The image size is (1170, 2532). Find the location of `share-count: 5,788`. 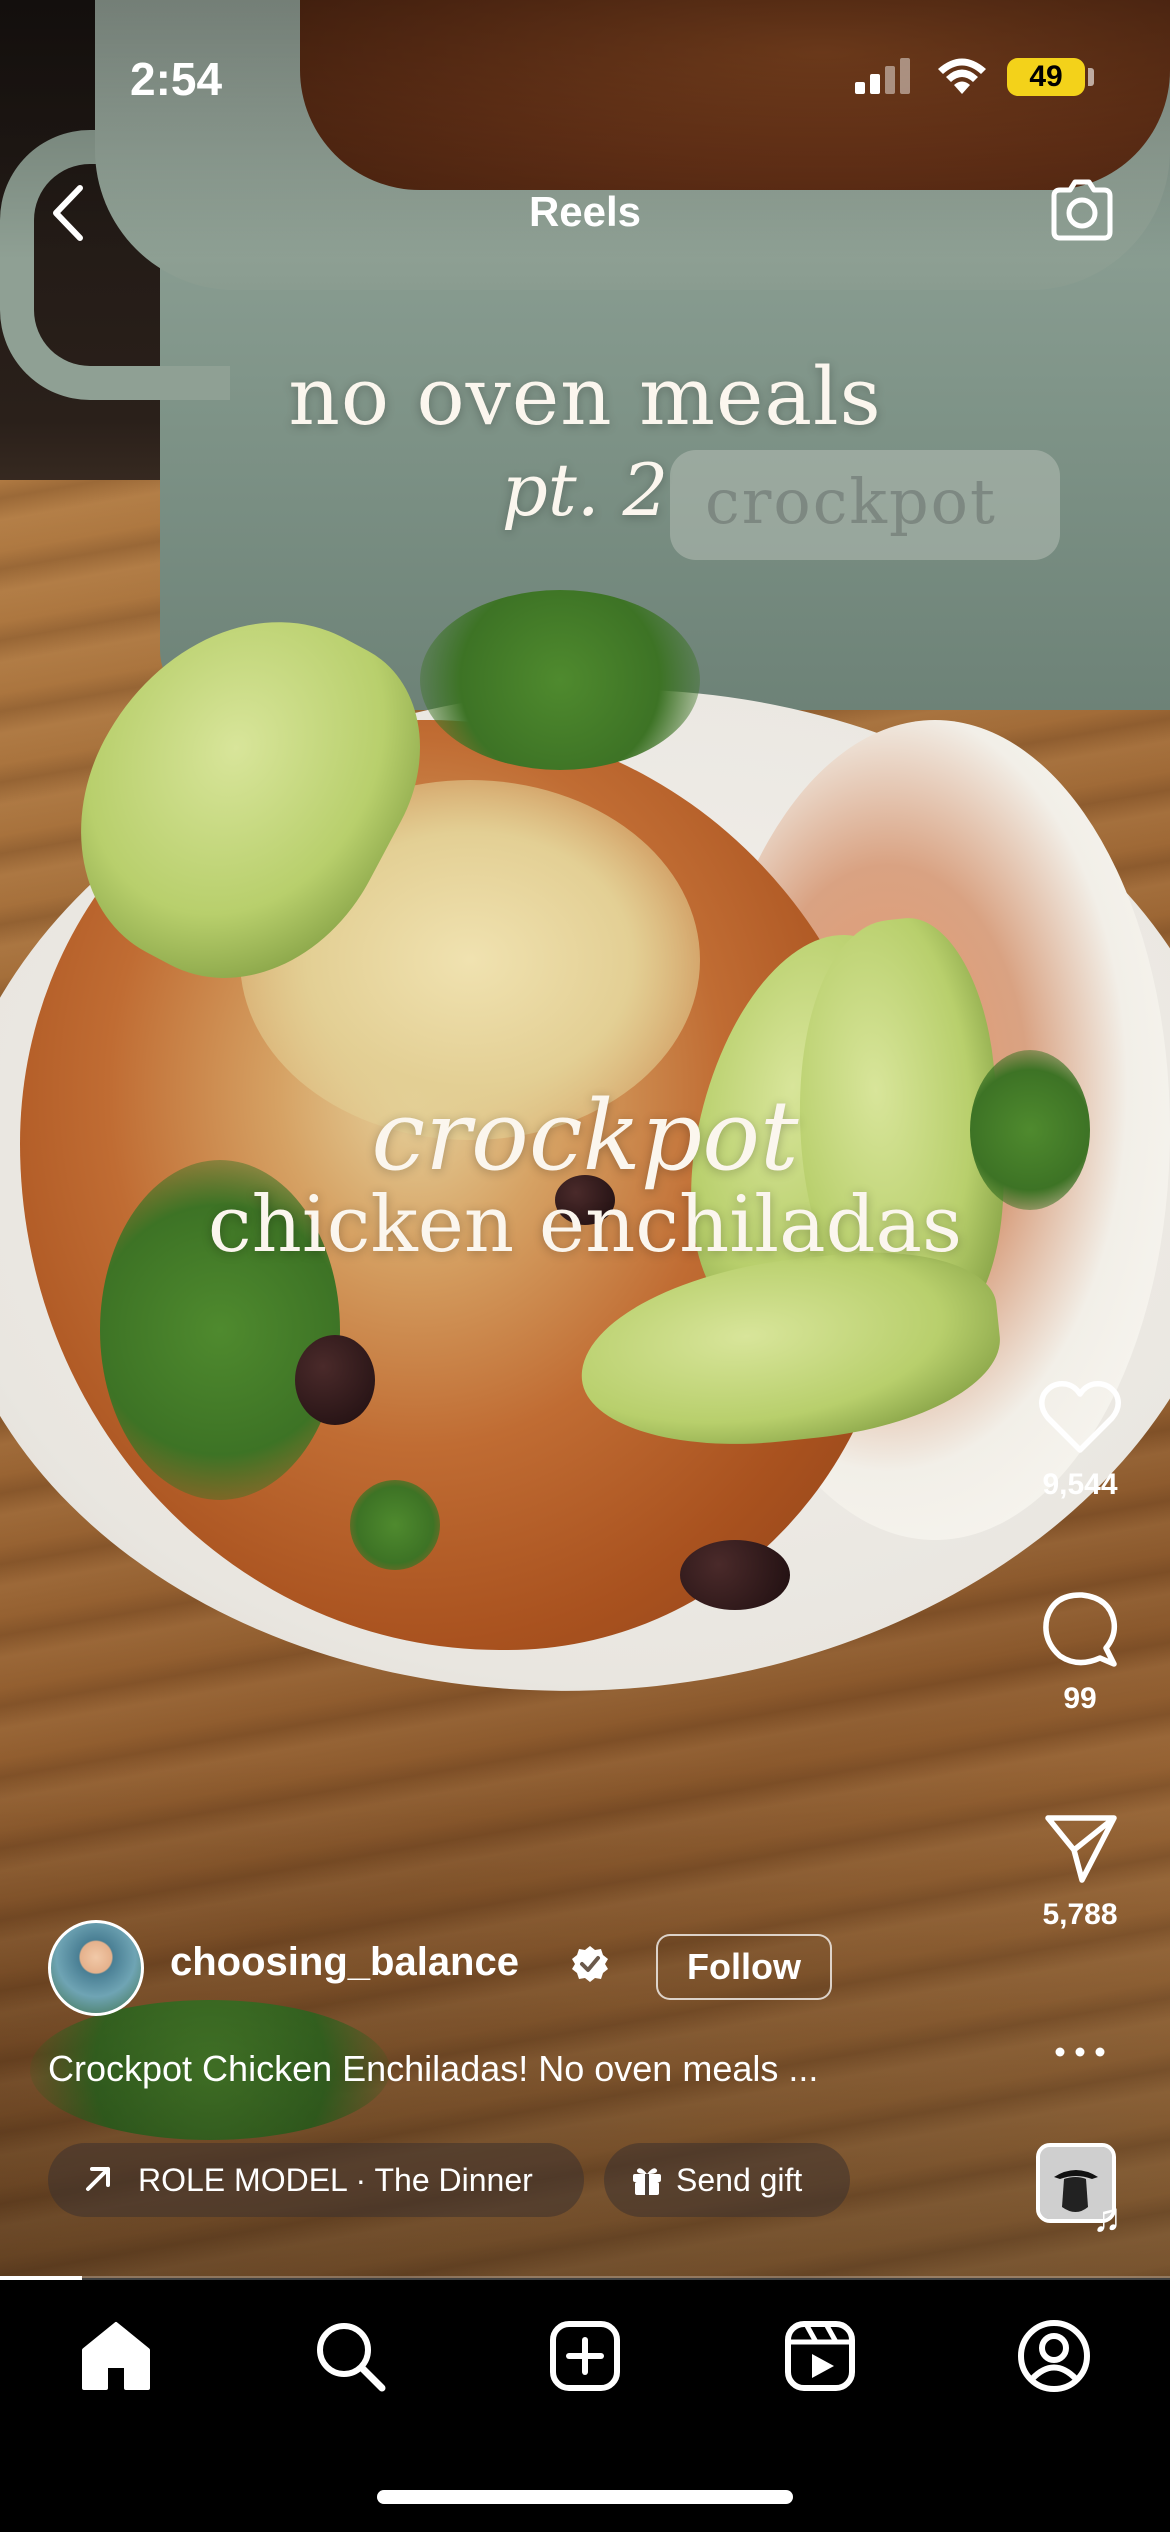

share-count: 5,788 is located at coordinates (1080, 1914).